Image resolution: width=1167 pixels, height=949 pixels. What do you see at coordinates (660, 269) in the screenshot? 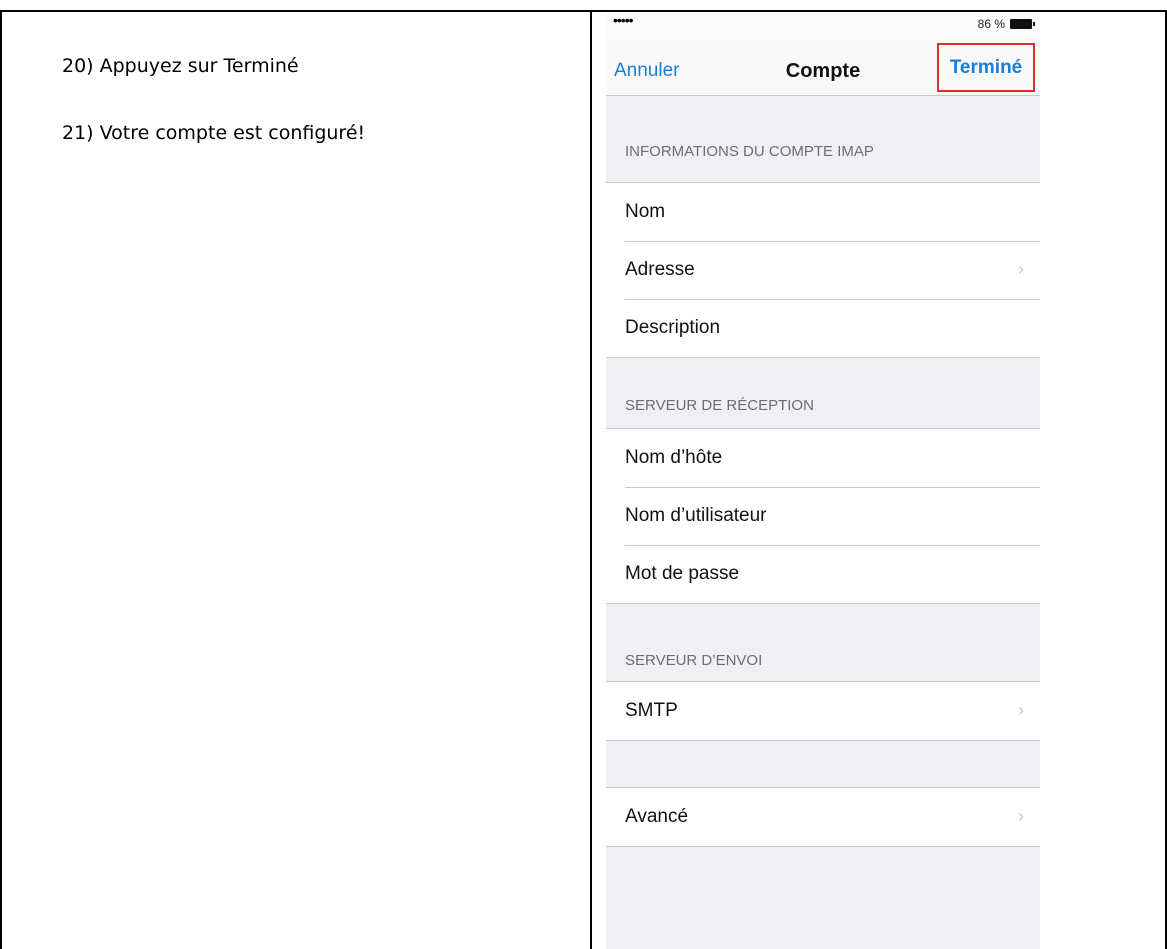
I see `row-label: Adresse` at bounding box center [660, 269].